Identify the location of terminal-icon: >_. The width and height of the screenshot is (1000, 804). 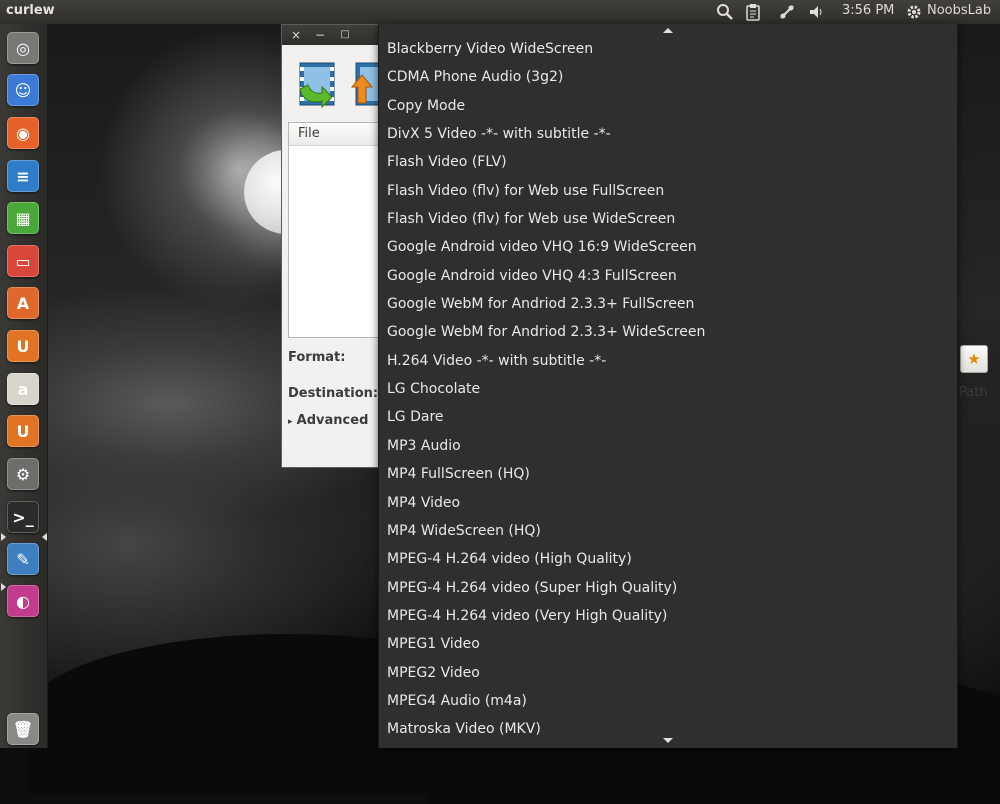
(23, 517).